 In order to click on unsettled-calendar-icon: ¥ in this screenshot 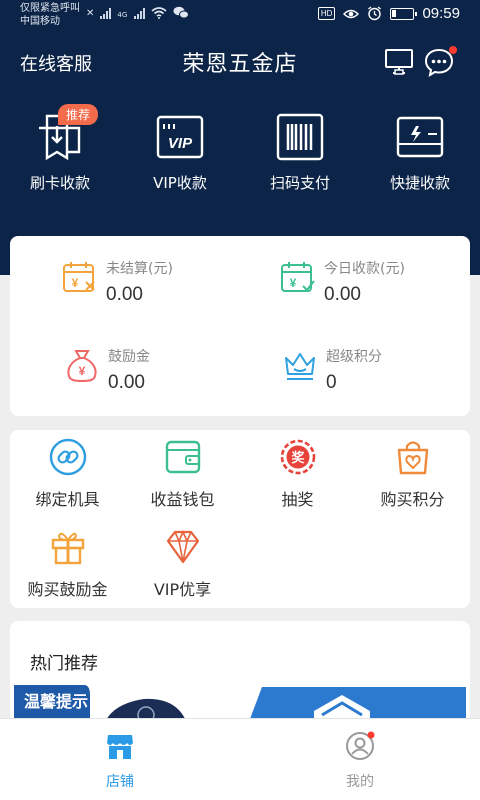, I will do `click(79, 277)`.